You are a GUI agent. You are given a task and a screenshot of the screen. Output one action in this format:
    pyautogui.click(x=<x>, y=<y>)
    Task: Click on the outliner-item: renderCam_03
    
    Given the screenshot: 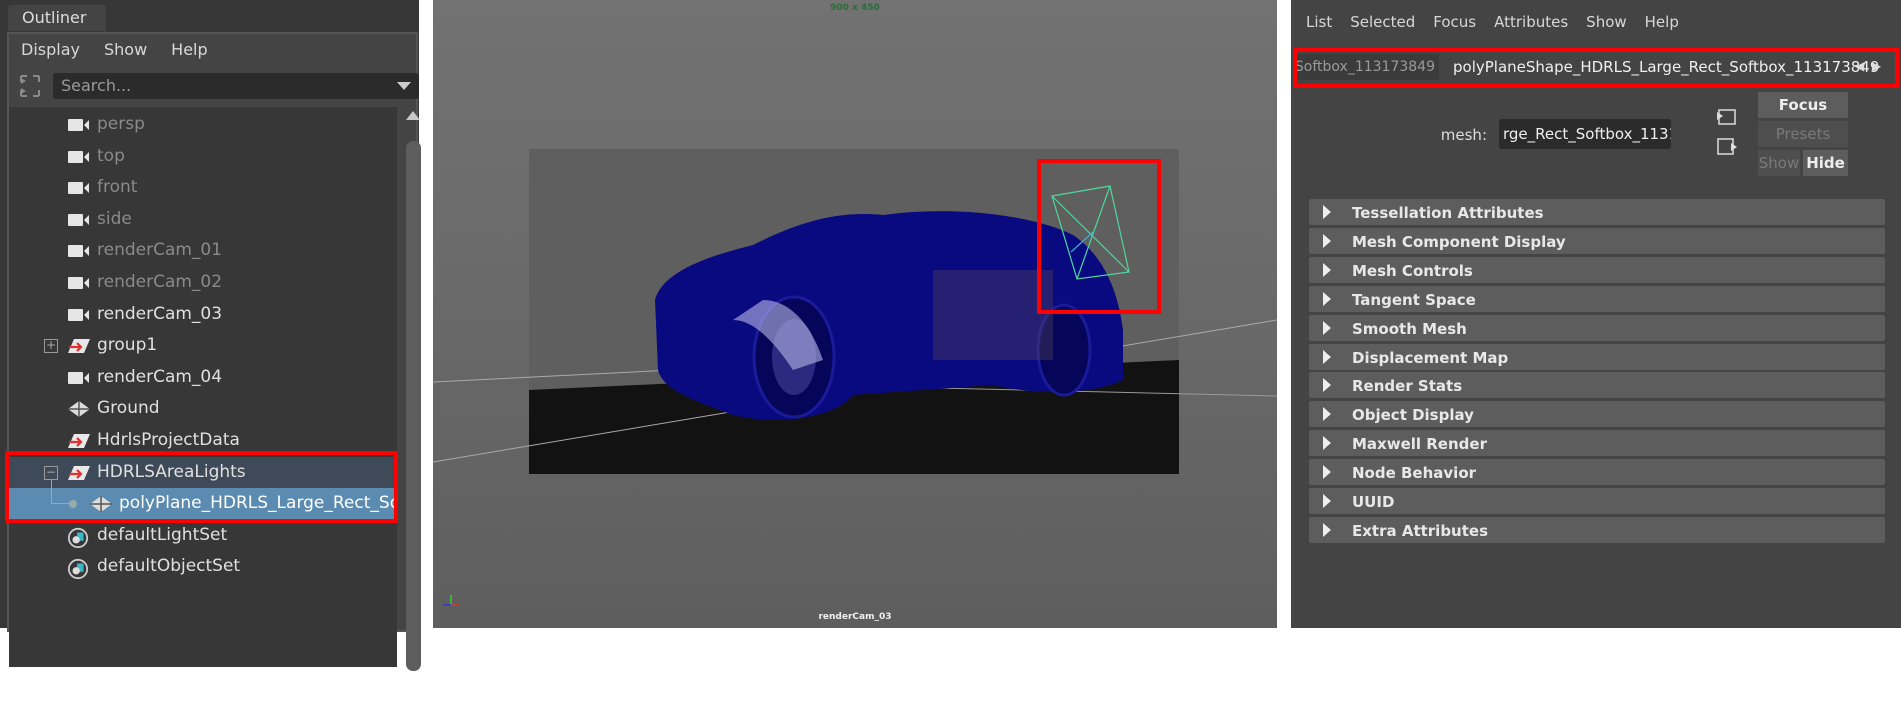 What is the action you would take?
    pyautogui.click(x=203, y=314)
    